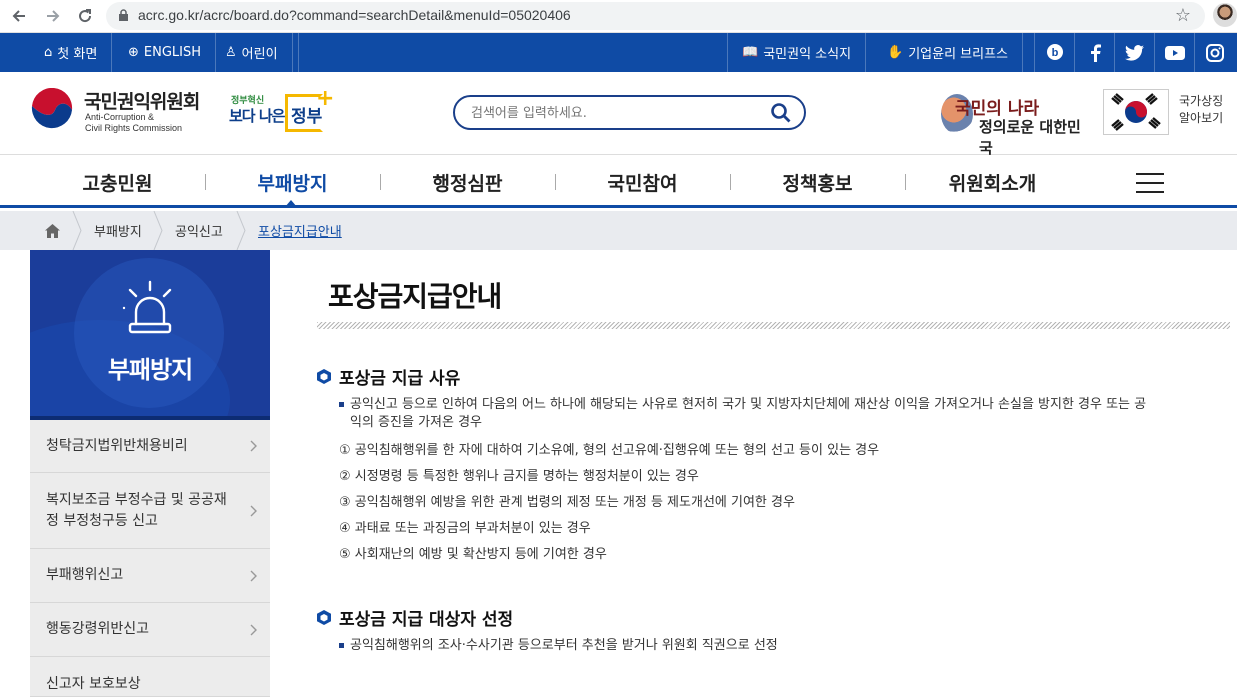 The image size is (1237, 697). What do you see at coordinates (465, 528) in the screenshot?
I see `reason-item-4: ④ 과태료 또는 과징금의 부과처분이 있는 경우` at bounding box center [465, 528].